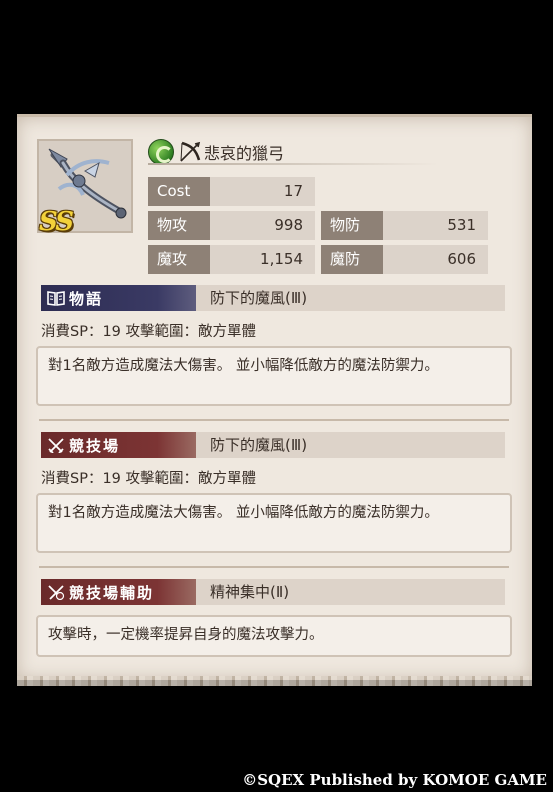  Describe the element at coordinates (86, 298) in the screenshot. I see `story-badge-label: 物語` at that location.